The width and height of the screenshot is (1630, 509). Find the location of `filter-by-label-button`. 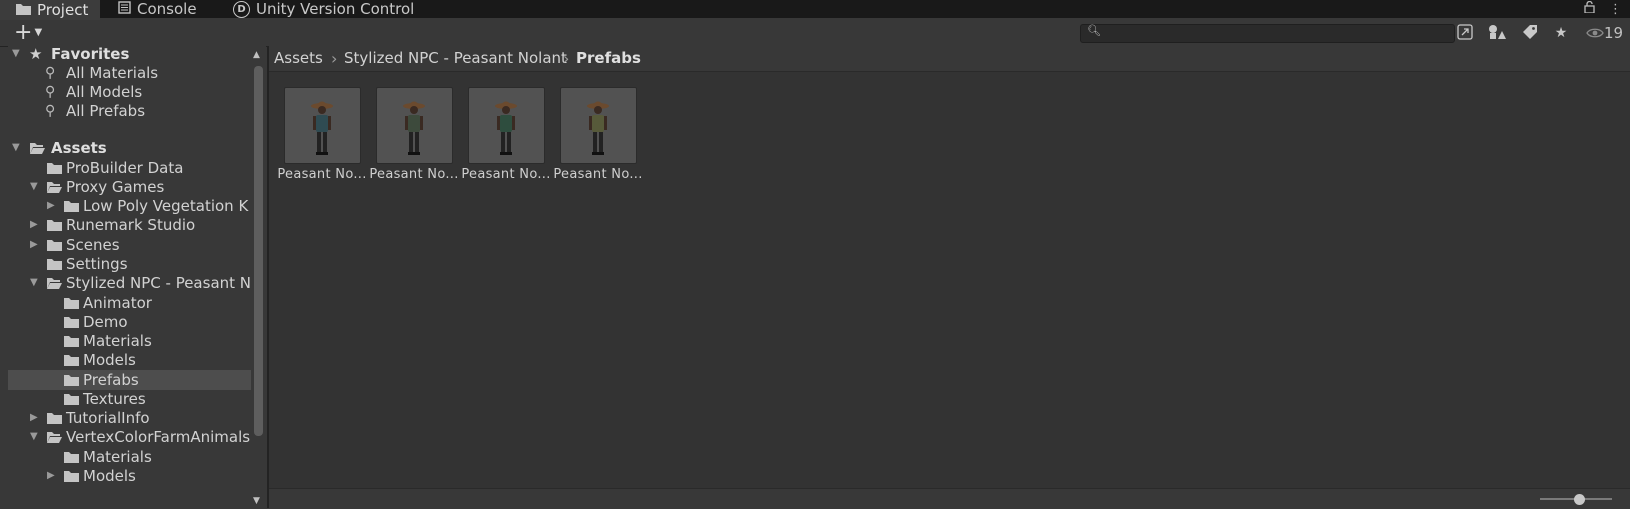

filter-by-label-button is located at coordinates (1530, 33).